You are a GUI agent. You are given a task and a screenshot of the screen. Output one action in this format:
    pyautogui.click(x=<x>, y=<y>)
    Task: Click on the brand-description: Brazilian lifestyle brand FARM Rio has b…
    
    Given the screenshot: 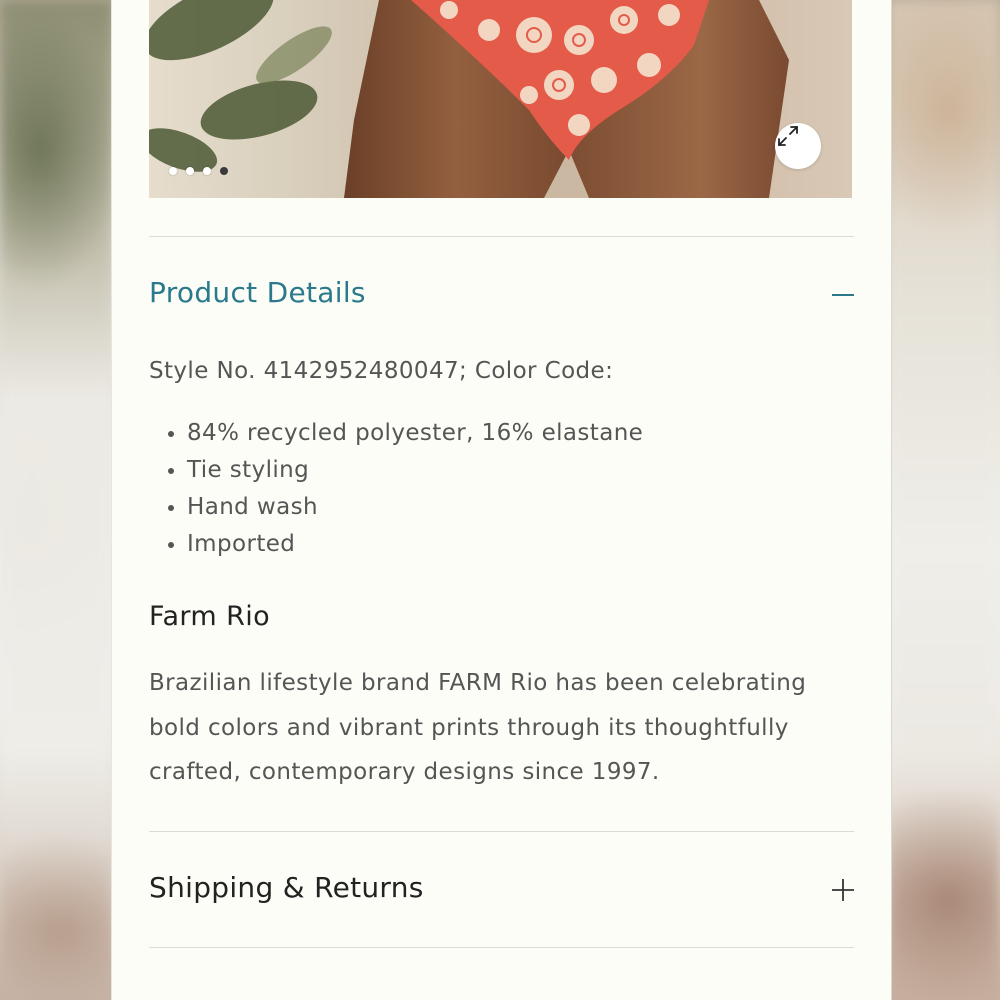 What is the action you would take?
    pyautogui.click(x=478, y=727)
    